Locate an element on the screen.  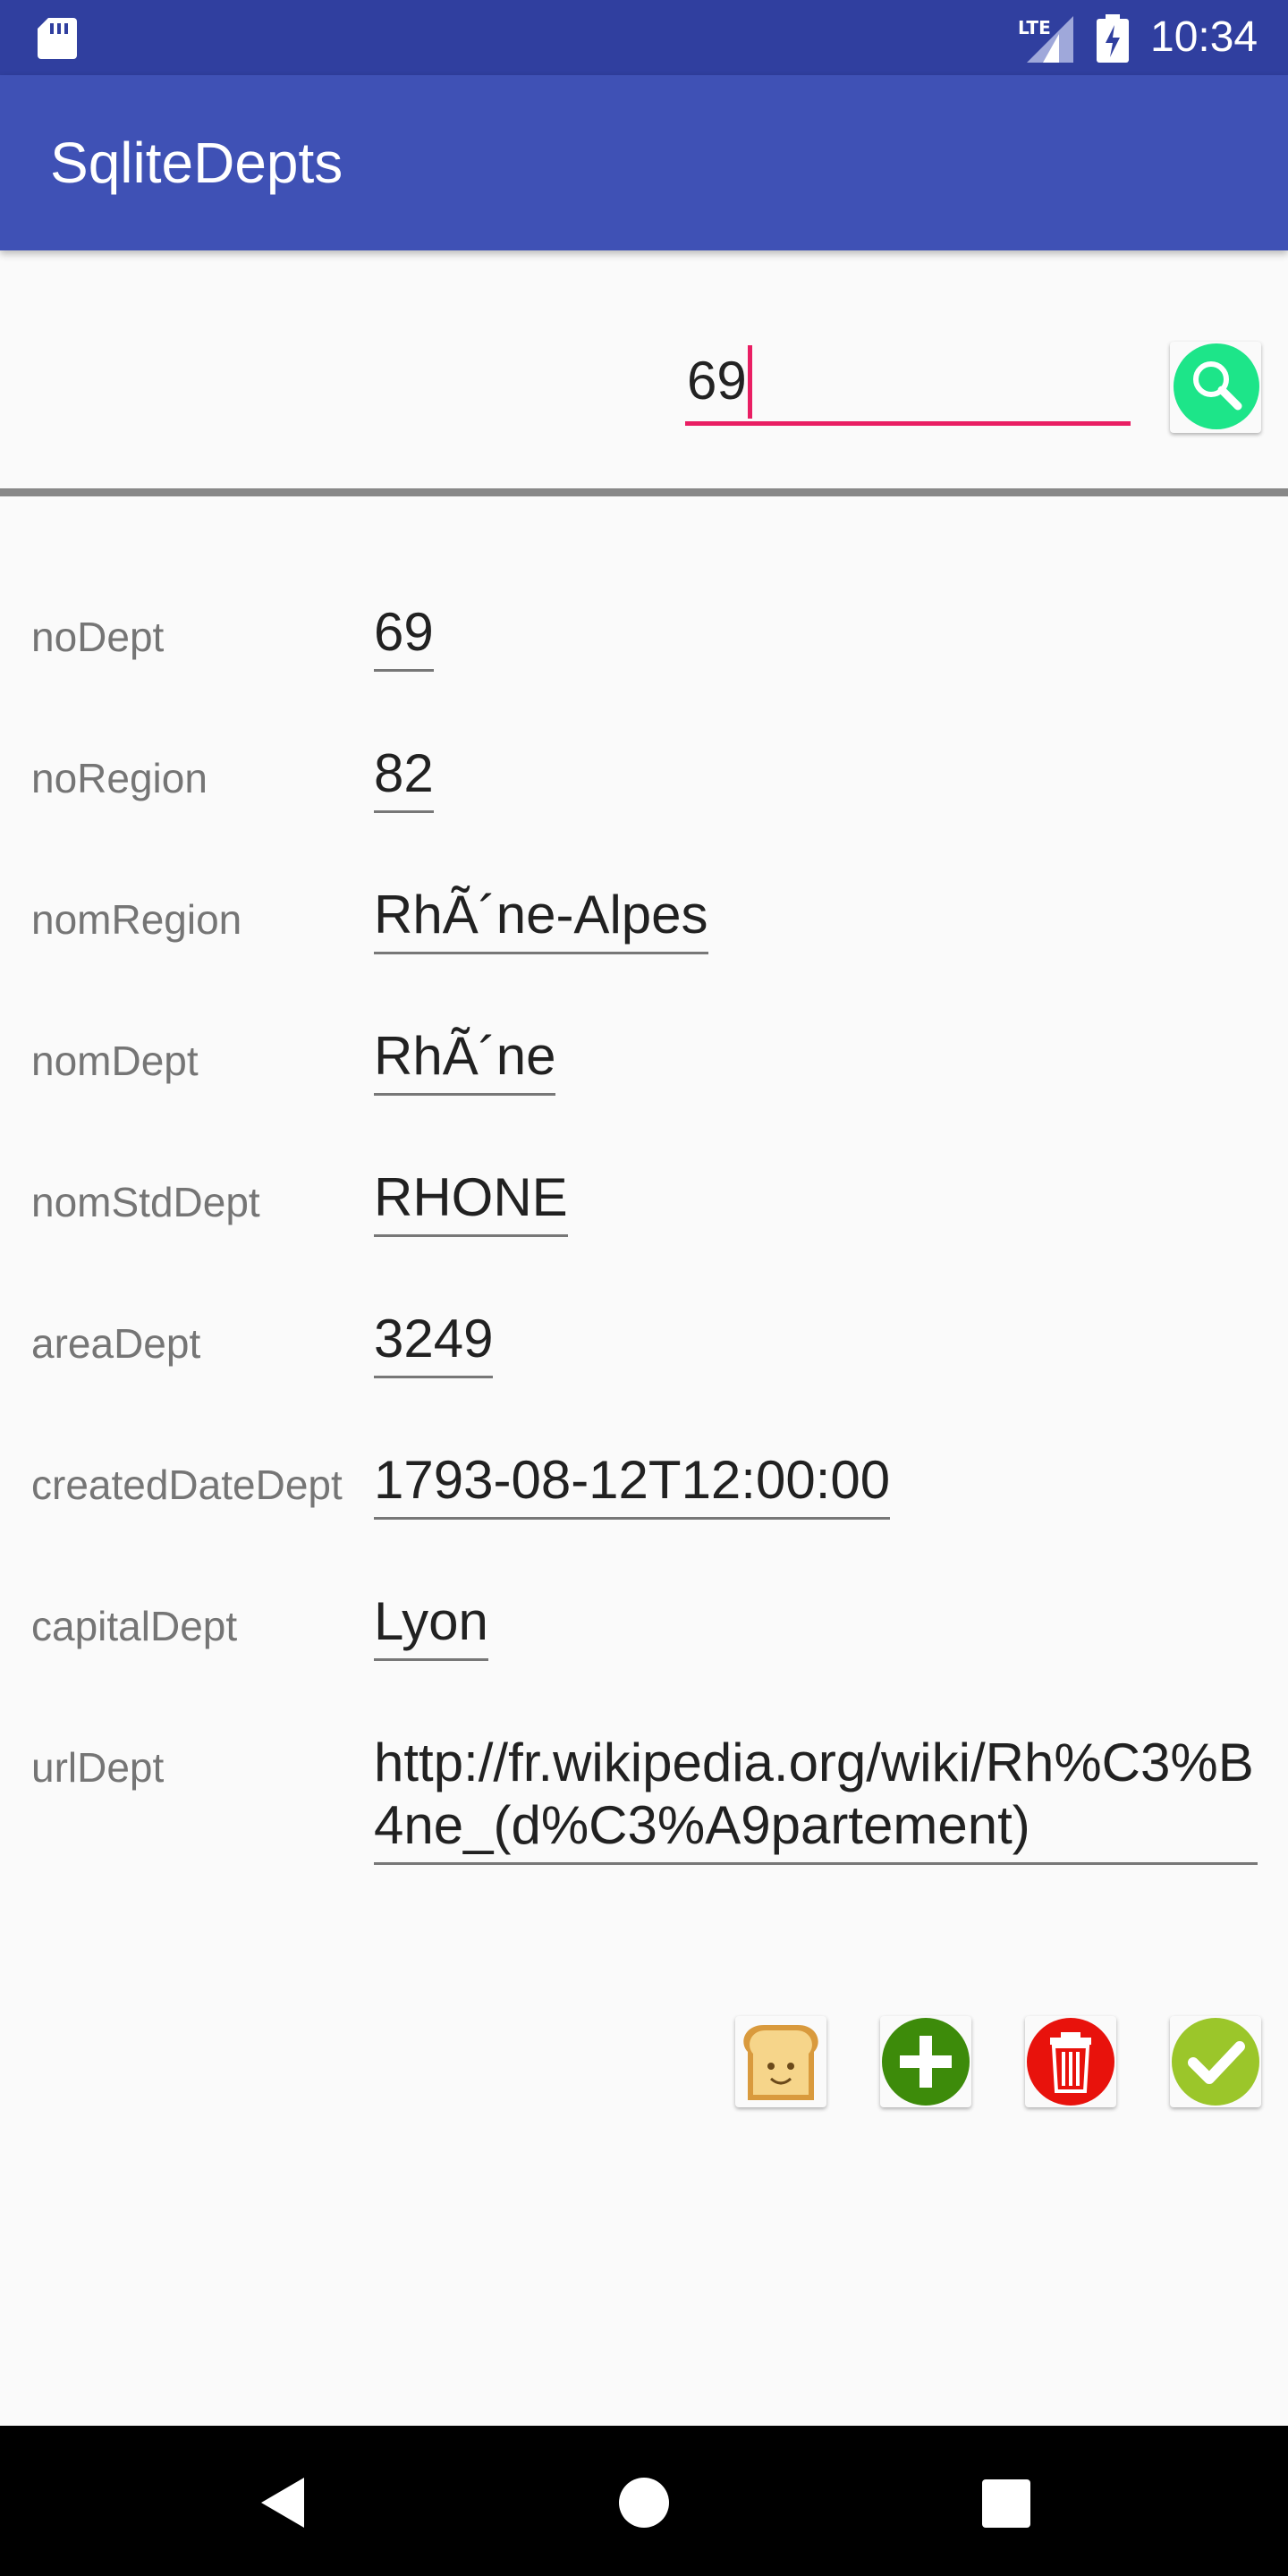
field-area-dept: 3249 is located at coordinates (434, 1343).